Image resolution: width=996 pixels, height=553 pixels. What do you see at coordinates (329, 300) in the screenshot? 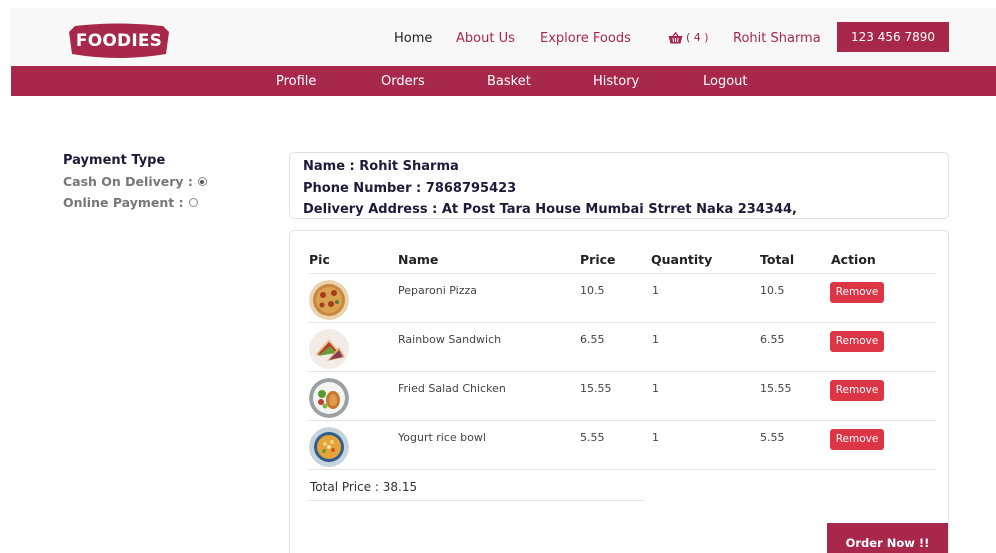
I see `pizza-image` at bounding box center [329, 300].